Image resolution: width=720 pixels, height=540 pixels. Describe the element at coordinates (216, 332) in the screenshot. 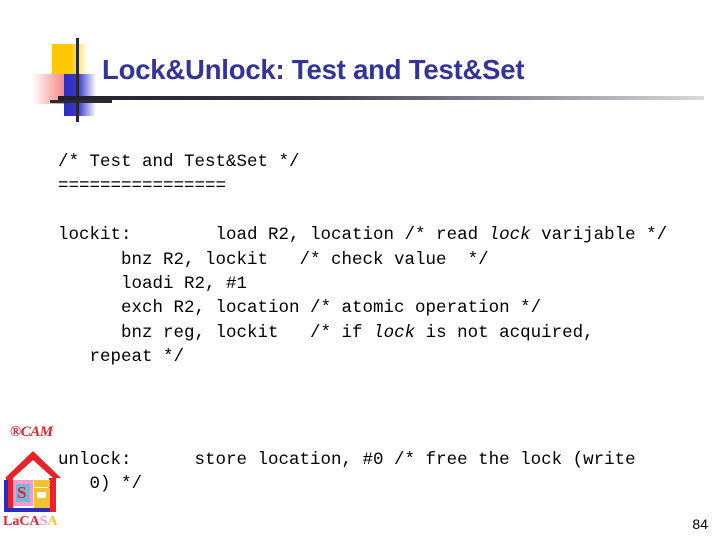

I see `code-text: bnz reg, lockit /* if` at that location.